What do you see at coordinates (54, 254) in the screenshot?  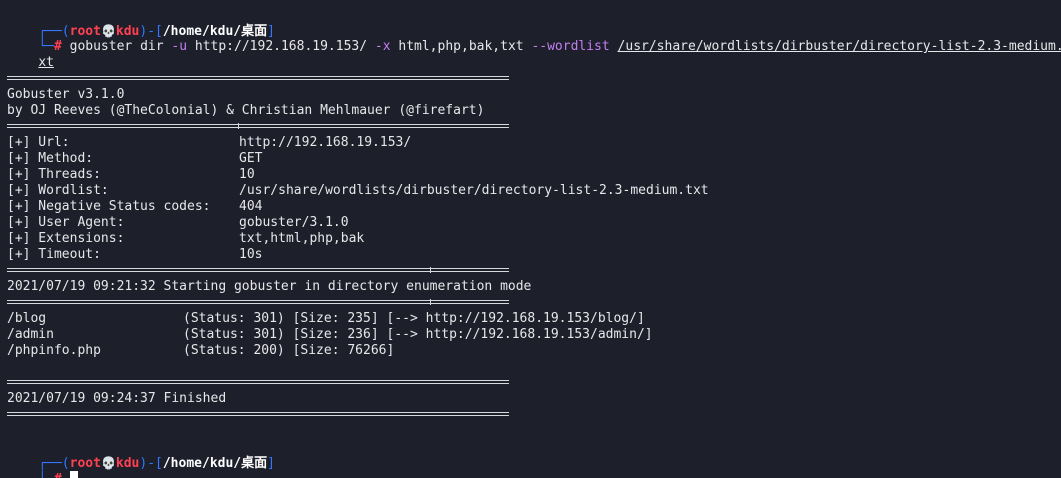 I see `config-key: [+] Timeout:` at bounding box center [54, 254].